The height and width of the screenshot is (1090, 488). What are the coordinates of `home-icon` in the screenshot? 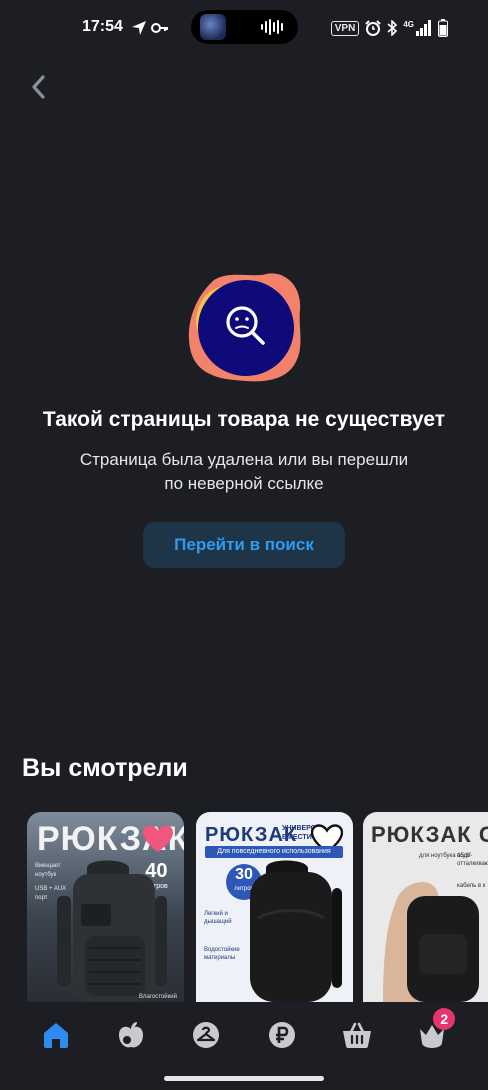 It's located at (55, 1035).